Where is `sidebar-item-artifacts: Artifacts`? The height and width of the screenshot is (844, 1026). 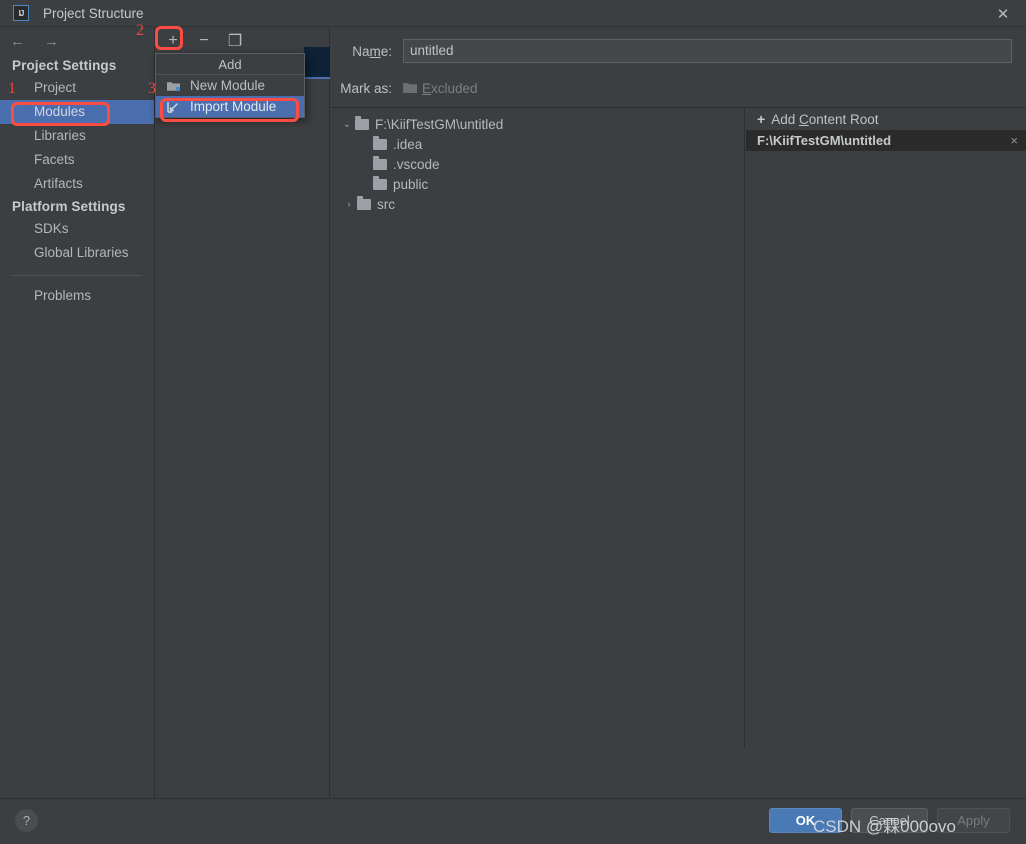
sidebar-item-artifacts: Artifacts is located at coordinates (77, 184).